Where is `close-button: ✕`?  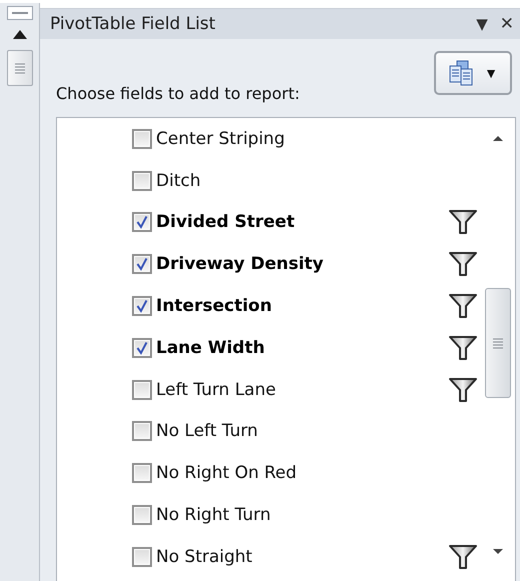 close-button: ✕ is located at coordinates (507, 24).